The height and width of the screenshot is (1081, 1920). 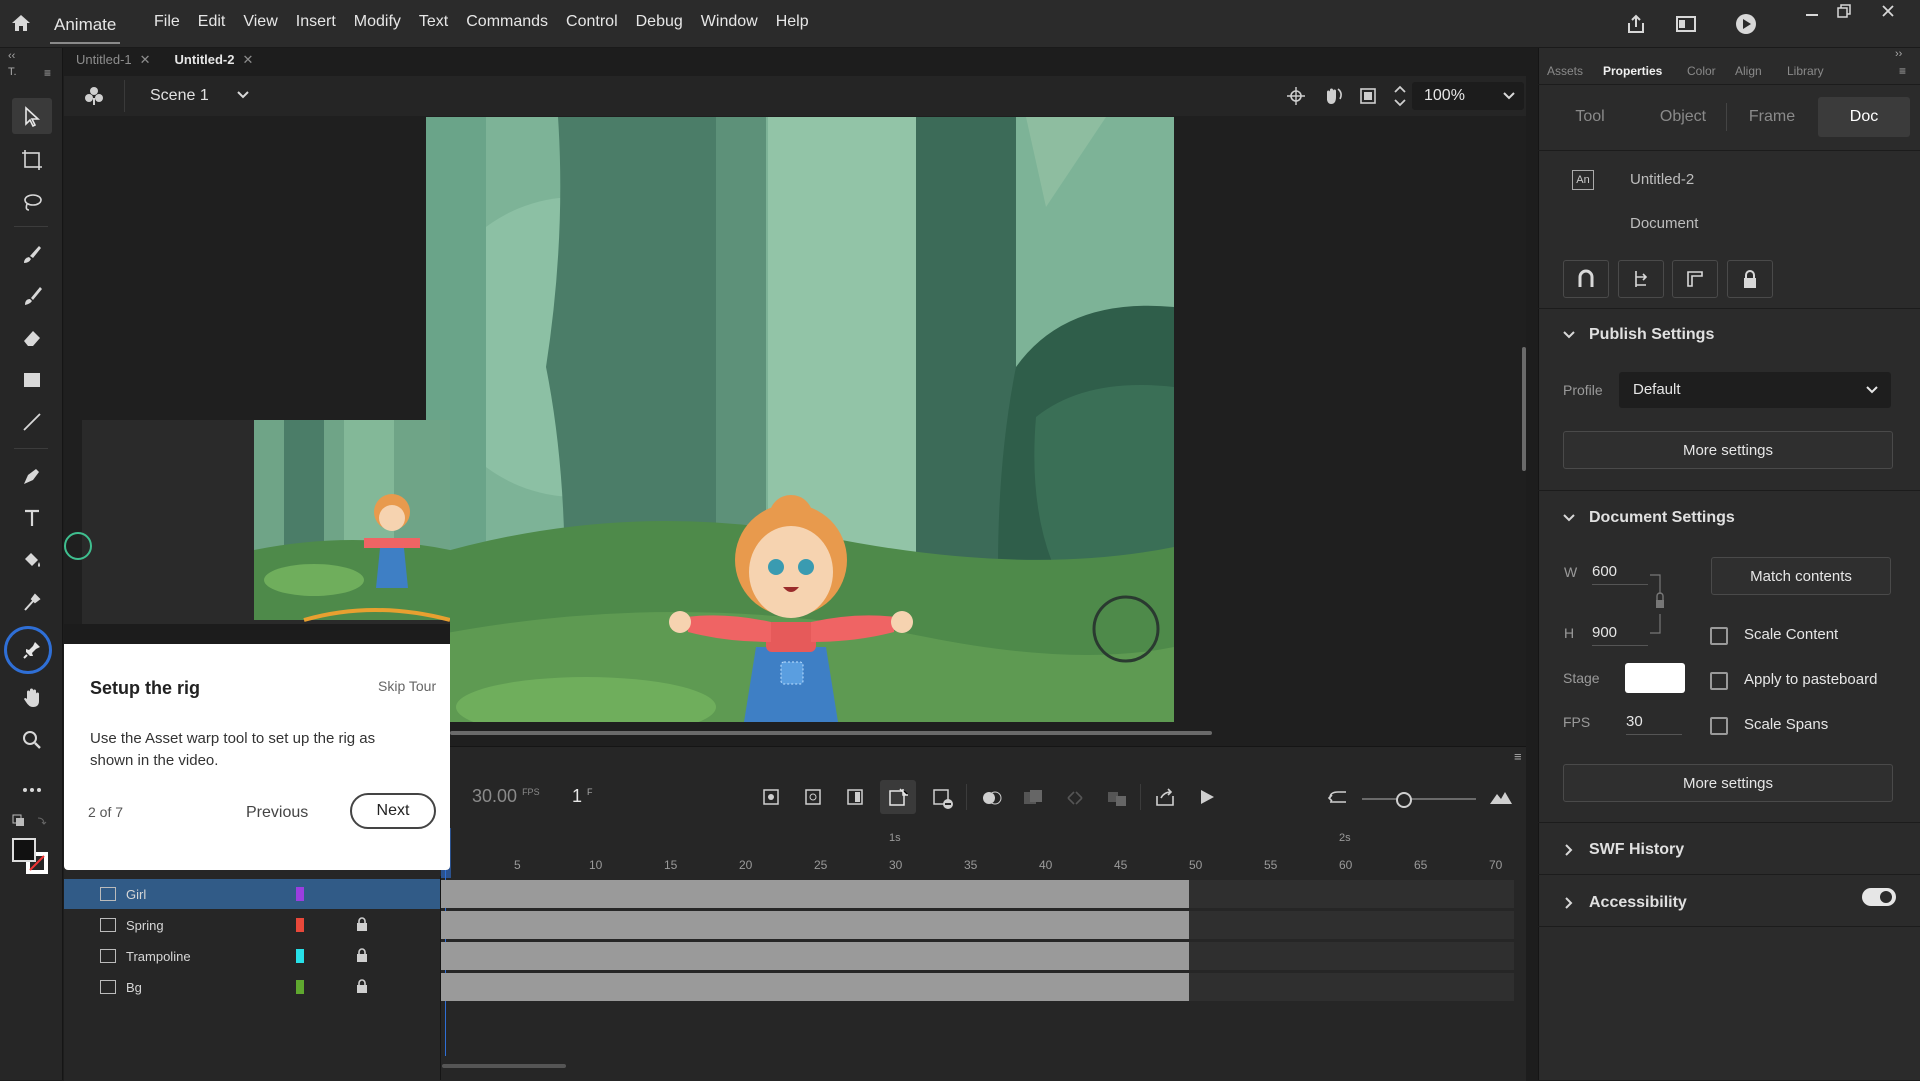 What do you see at coordinates (11, 56) in the screenshot?
I see `collapse-tools-icon: ‹‹` at bounding box center [11, 56].